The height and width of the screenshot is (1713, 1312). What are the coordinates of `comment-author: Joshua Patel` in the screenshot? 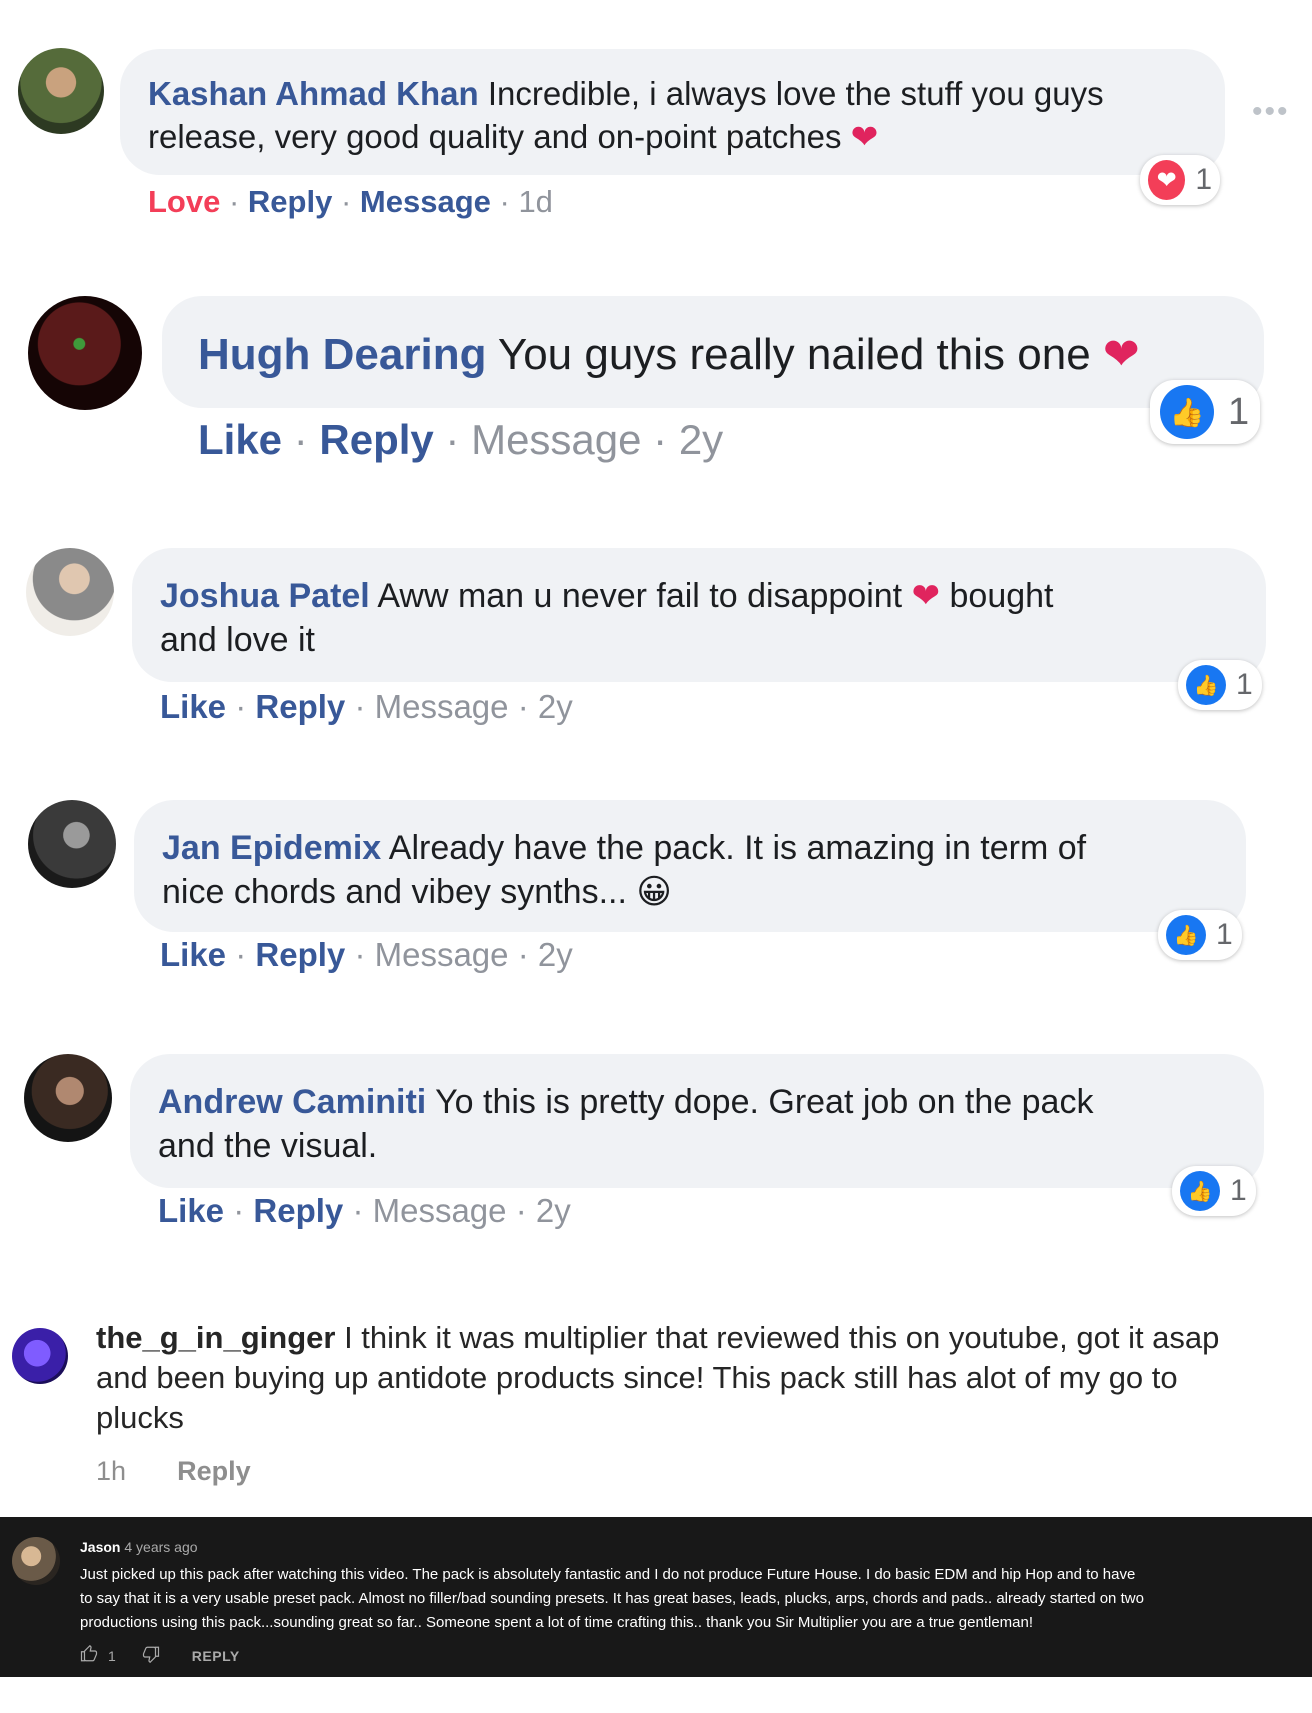 It's located at (265, 596).